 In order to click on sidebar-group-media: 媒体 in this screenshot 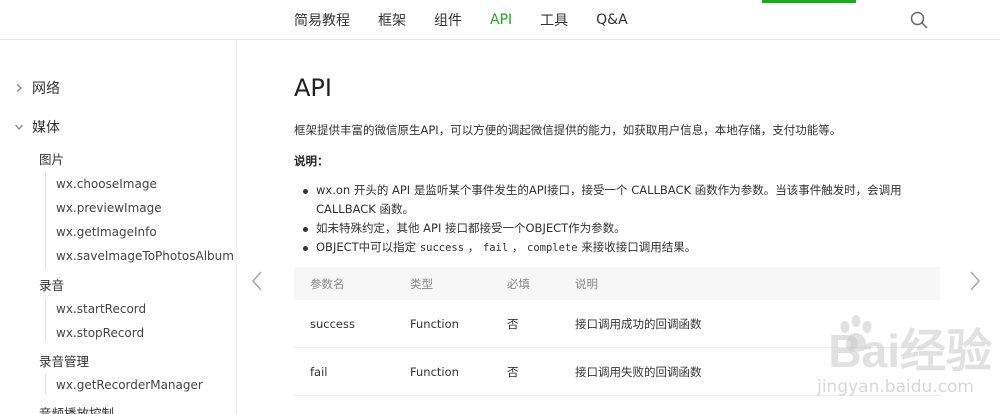, I will do `click(37, 127)`.